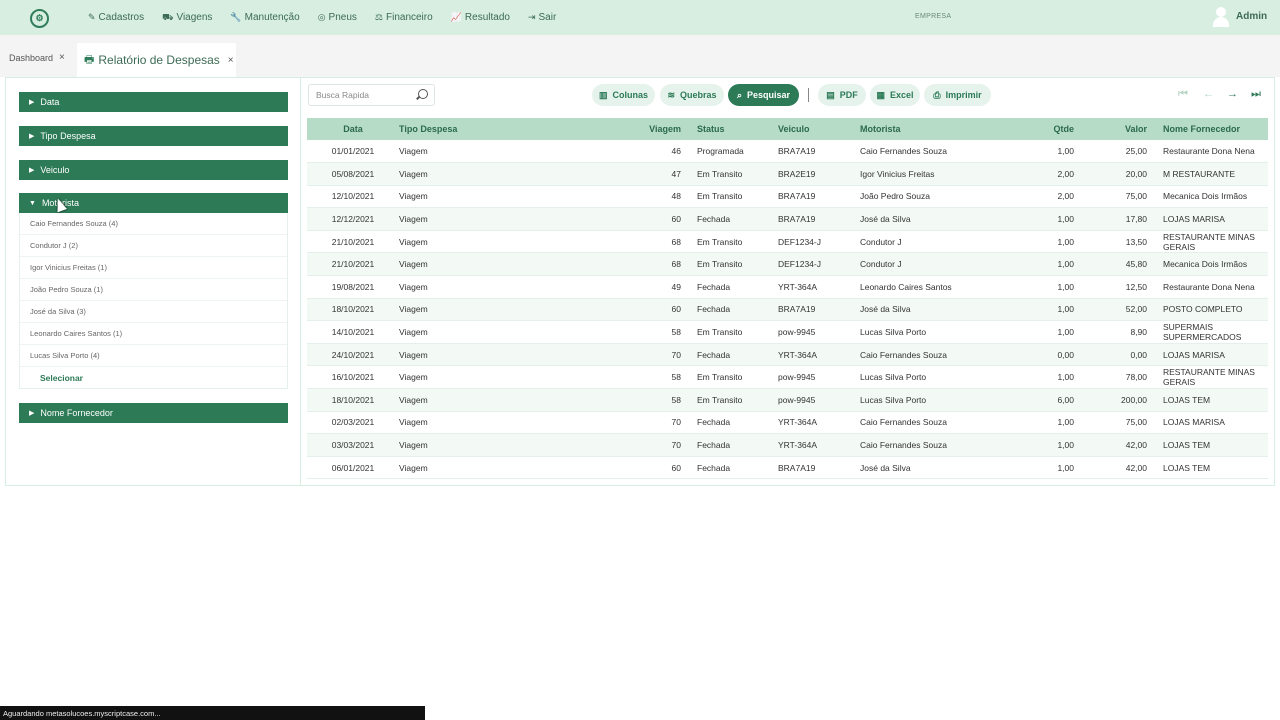 The image size is (1280, 720). I want to click on printer-icon: 🖶, so click(89, 59).